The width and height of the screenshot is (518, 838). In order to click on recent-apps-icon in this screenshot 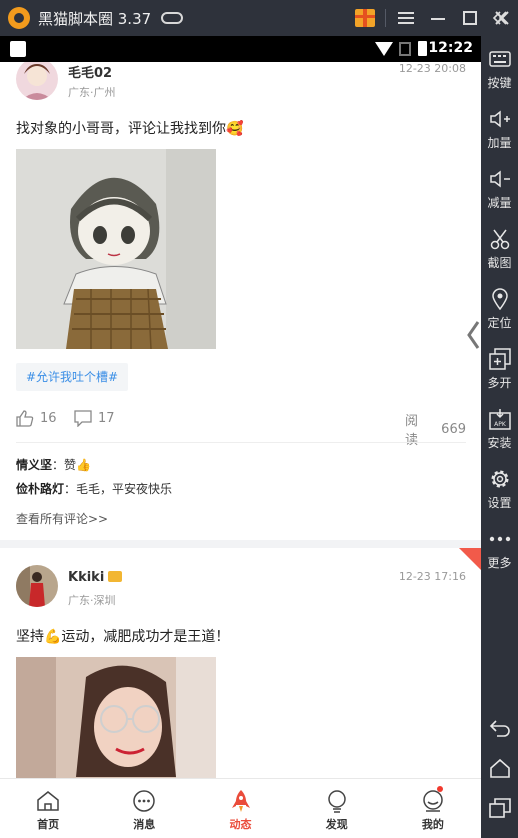, I will do `click(499, 808)`.